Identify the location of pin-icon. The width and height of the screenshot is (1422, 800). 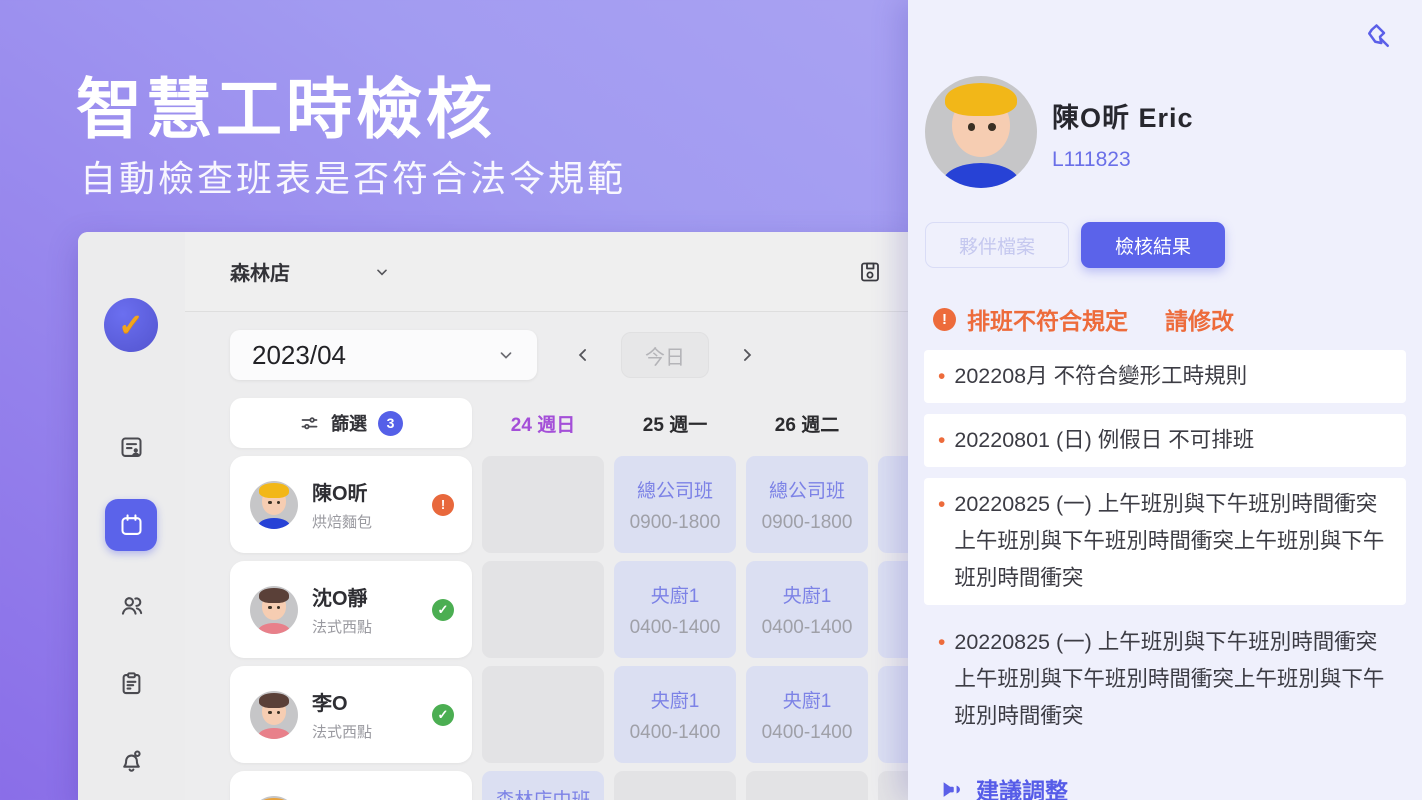
(1378, 35).